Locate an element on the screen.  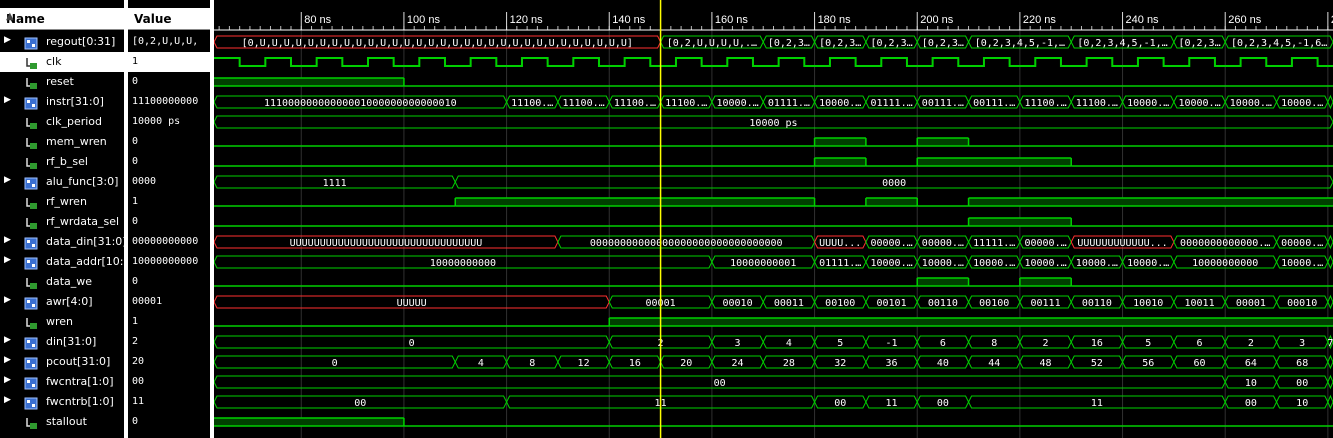
waveform-din: 02345-16821656237 is located at coordinates (773, 342).